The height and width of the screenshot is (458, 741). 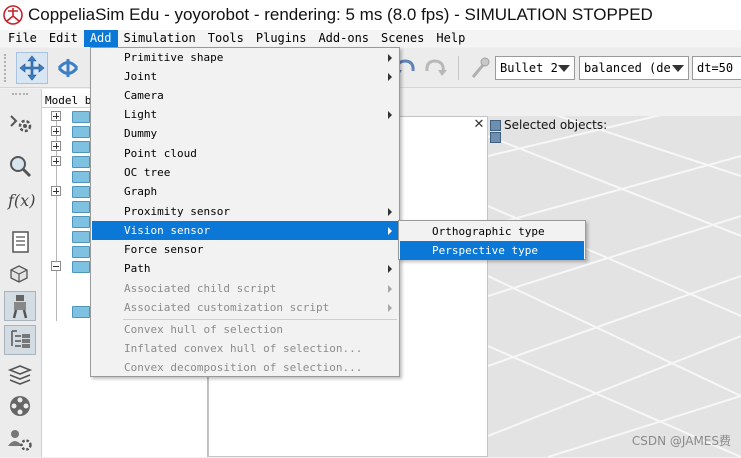 I want to click on dynamics-icon, so click(x=480, y=67).